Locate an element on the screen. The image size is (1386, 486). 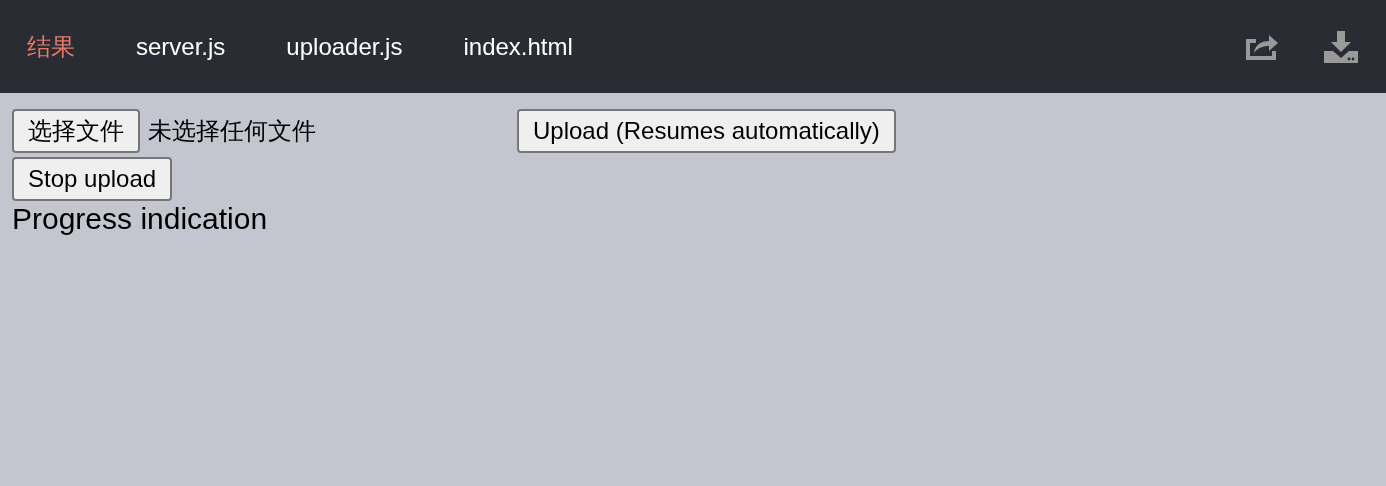
tab: server.js is located at coordinates (181, 46).